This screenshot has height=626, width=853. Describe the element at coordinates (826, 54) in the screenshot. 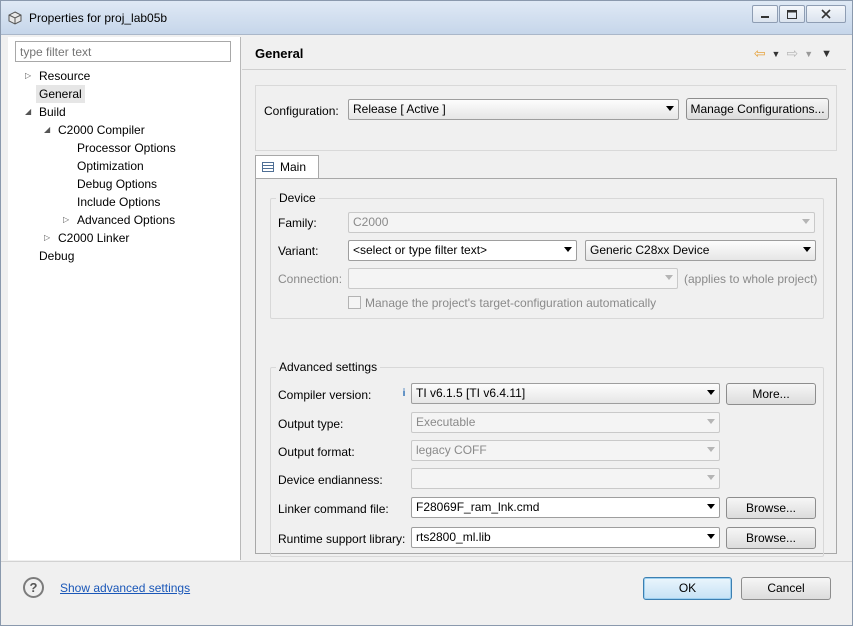

I see `view-menu-icon: ▼` at that location.